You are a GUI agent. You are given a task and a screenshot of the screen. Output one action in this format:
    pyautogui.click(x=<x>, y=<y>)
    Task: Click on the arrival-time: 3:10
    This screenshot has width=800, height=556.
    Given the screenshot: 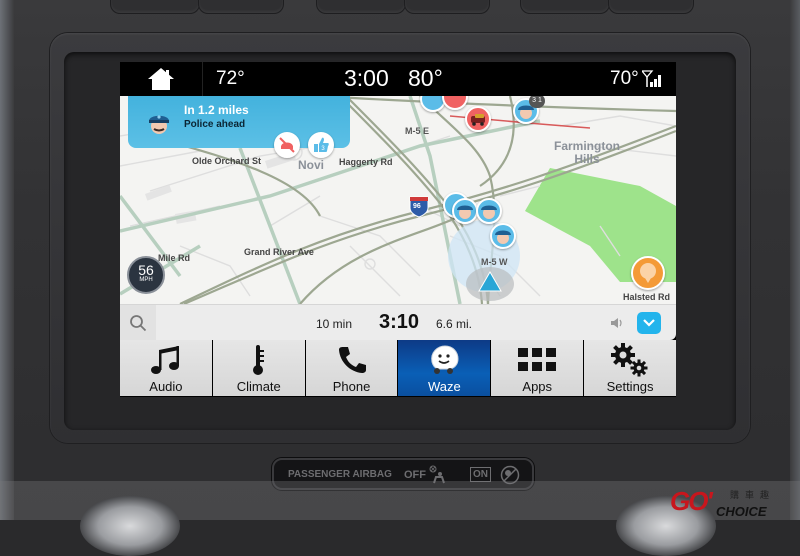 What is the action you would take?
    pyautogui.click(x=399, y=322)
    